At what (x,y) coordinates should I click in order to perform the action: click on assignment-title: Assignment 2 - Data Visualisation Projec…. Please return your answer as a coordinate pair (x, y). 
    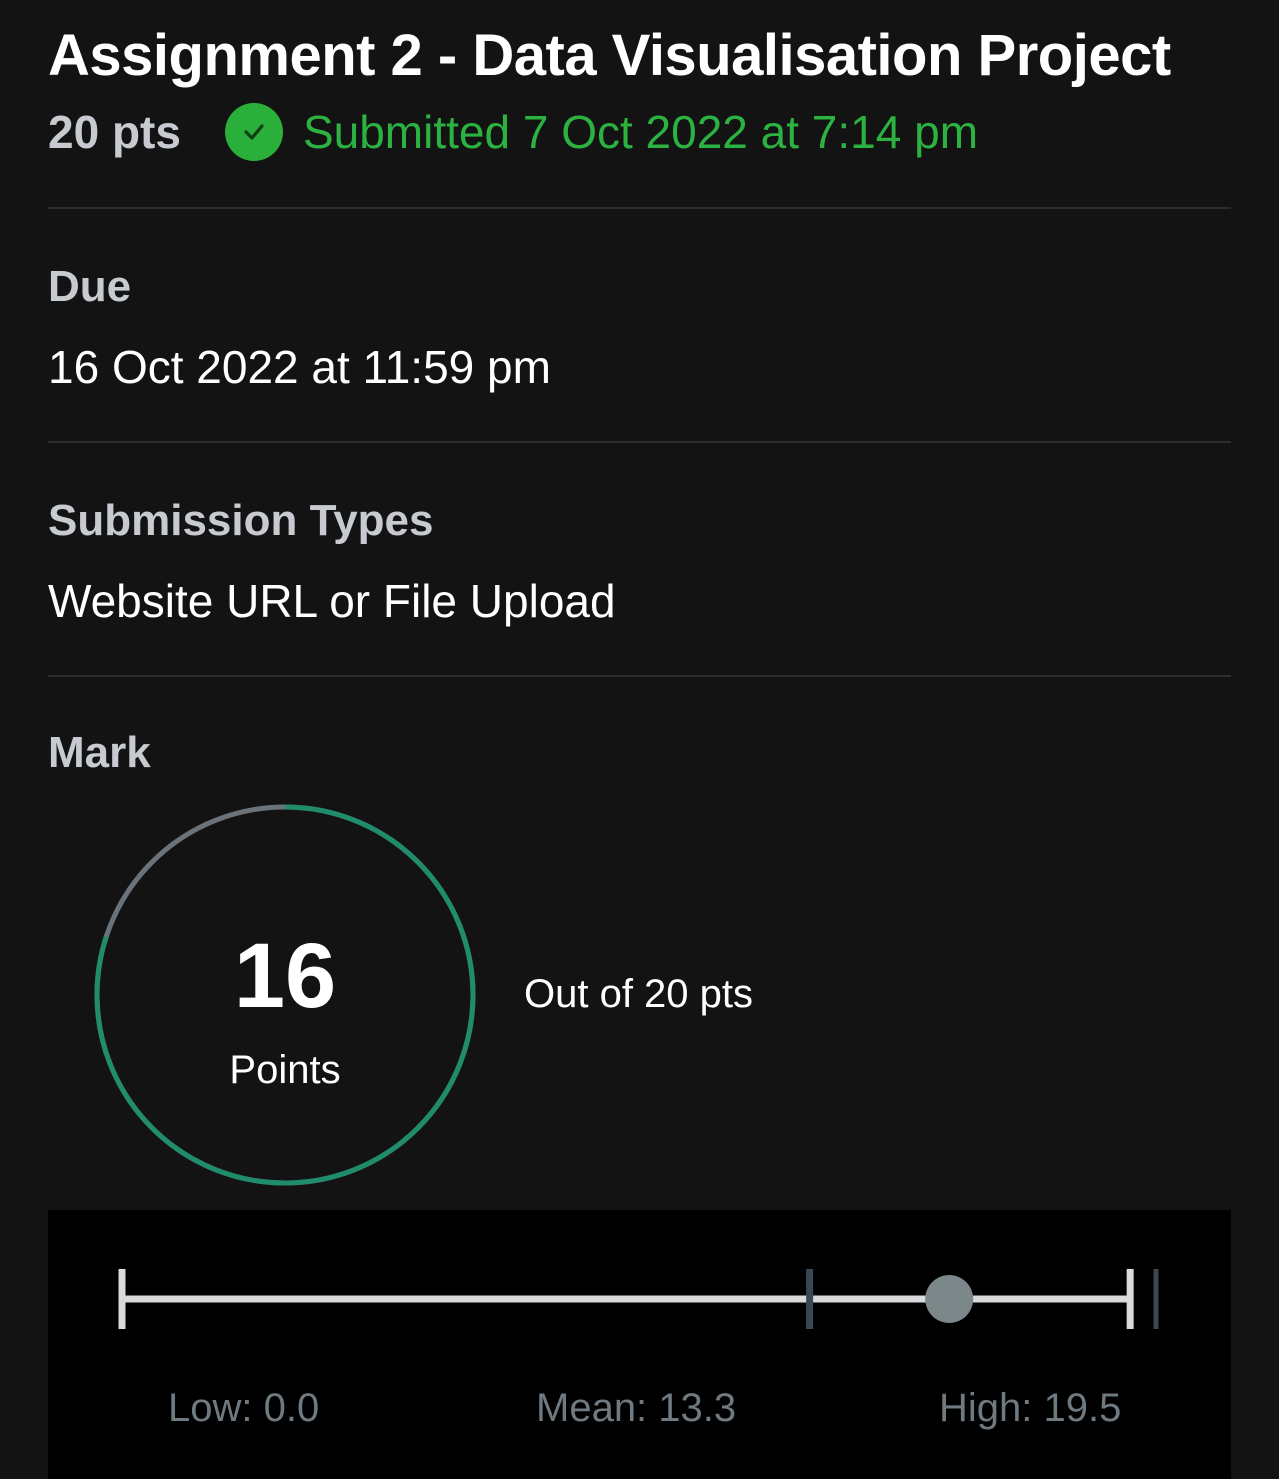
    Looking at the image, I should click on (609, 55).